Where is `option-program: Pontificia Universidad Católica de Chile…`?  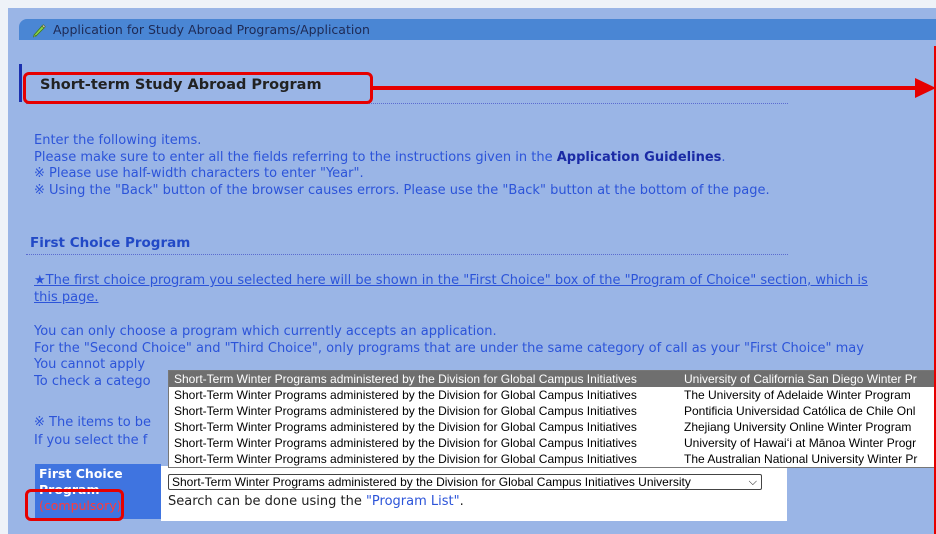 option-program: Pontificia Universidad Católica de Chile… is located at coordinates (800, 411).